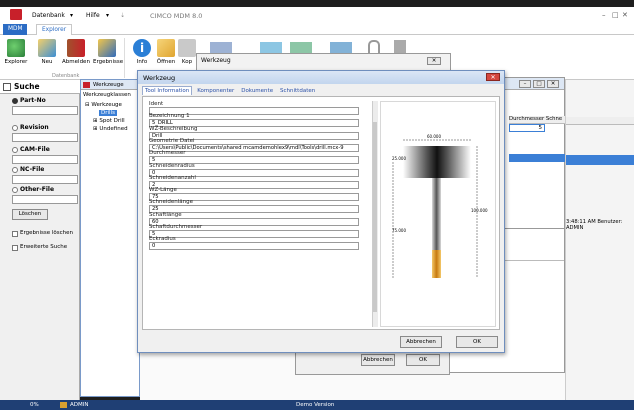 The width and height of the screenshot is (634, 410). I want to click on menu-hilfe: Hilfe, so click(93, 15).